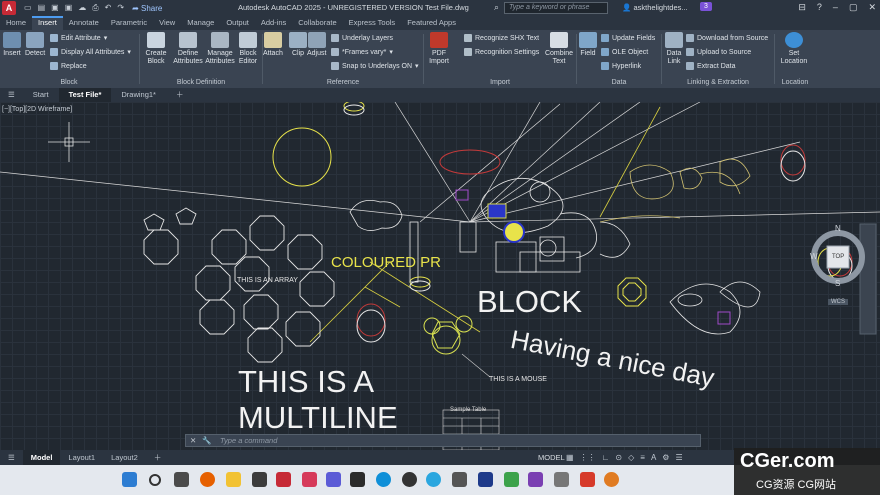 The height and width of the screenshot is (495, 880). I want to click on snap-mode-icon: ⋮⋮, so click(588, 457).